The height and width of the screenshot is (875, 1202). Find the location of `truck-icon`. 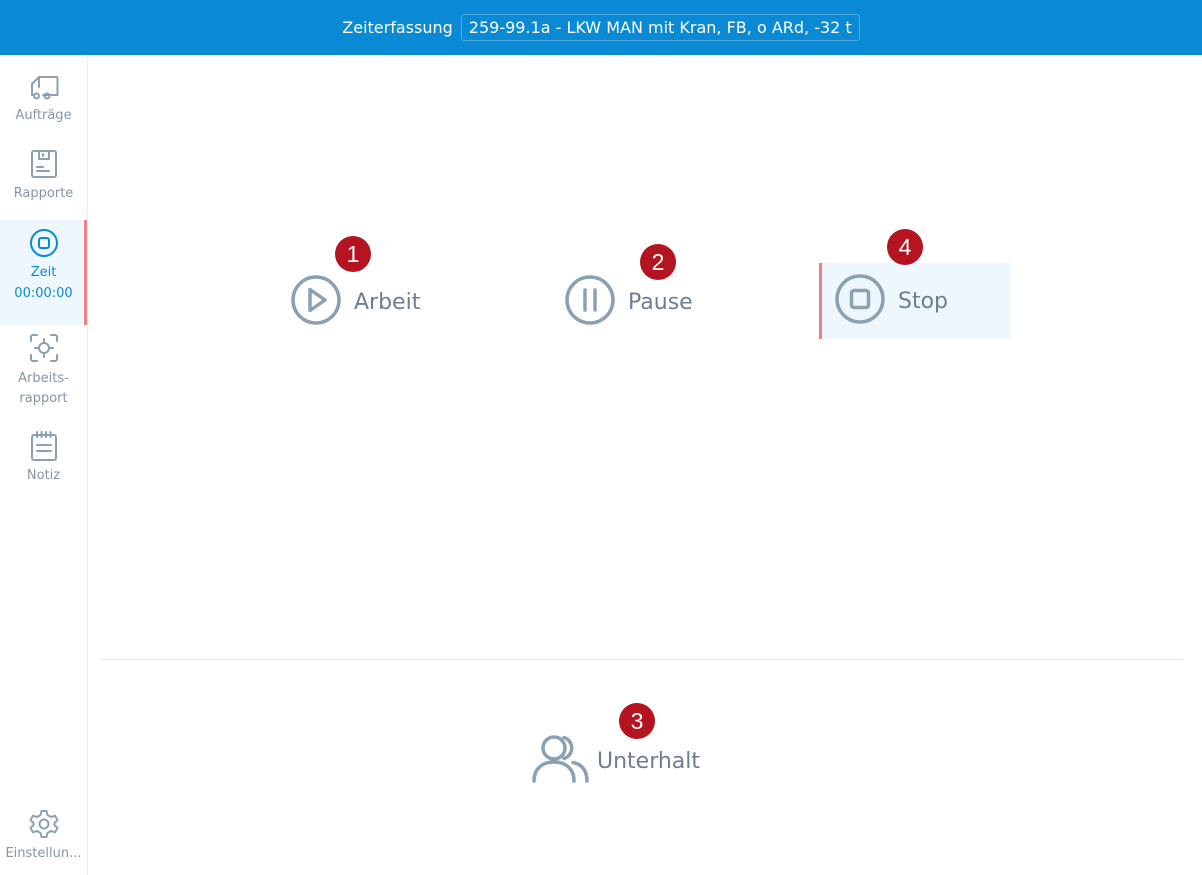

truck-icon is located at coordinates (44, 86).